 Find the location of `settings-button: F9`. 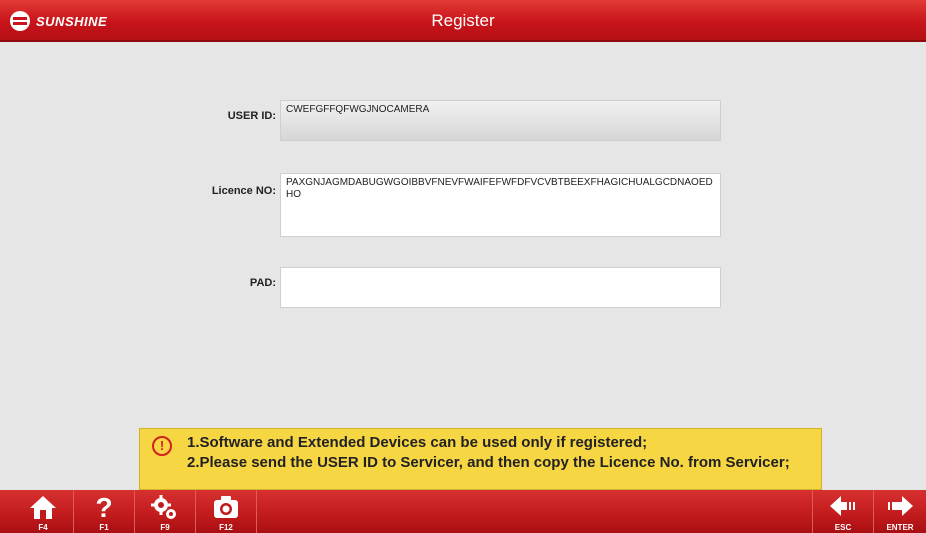

settings-button: F9 is located at coordinates (165, 511).